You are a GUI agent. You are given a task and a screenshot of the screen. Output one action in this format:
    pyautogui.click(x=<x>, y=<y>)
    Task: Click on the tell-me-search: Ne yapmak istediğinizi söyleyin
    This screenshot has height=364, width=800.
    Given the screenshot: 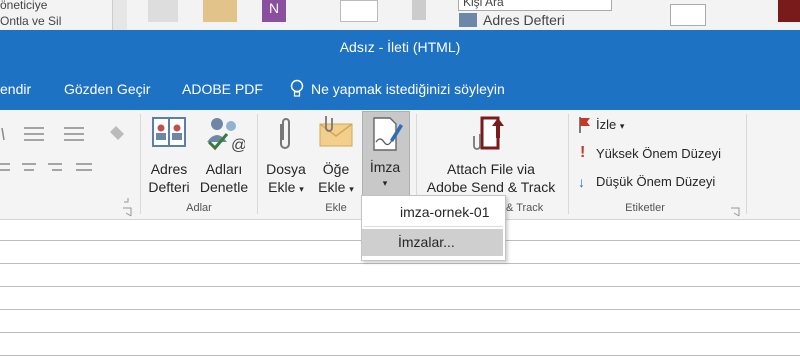 What is the action you would take?
    pyautogui.click(x=408, y=89)
    